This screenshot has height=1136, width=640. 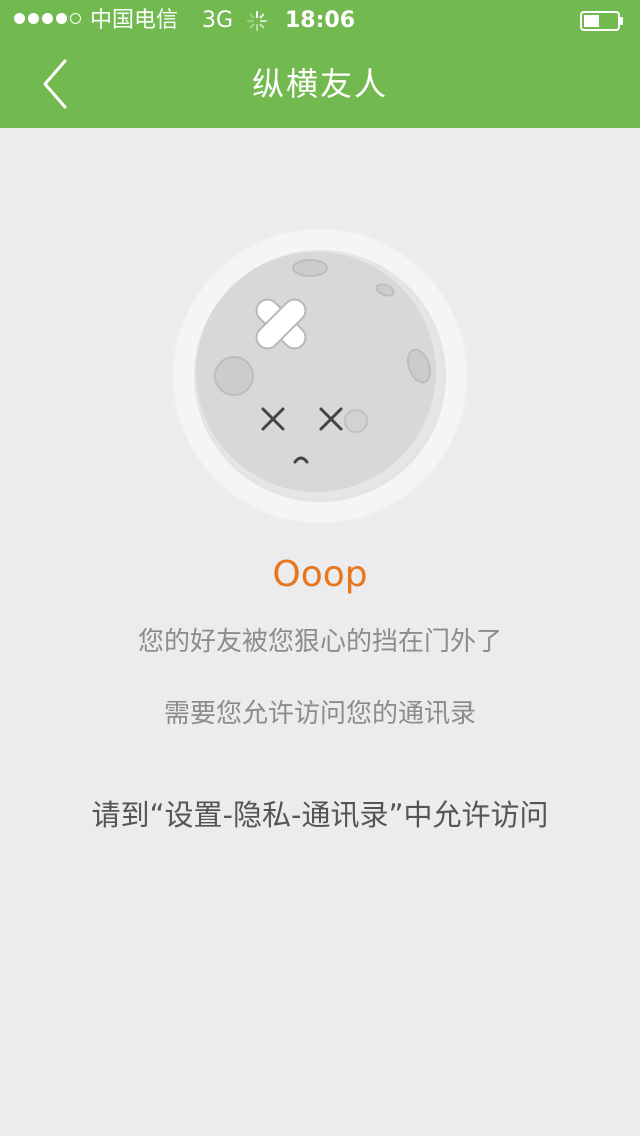 I want to click on page-title: 纵横友人, so click(x=319, y=84).